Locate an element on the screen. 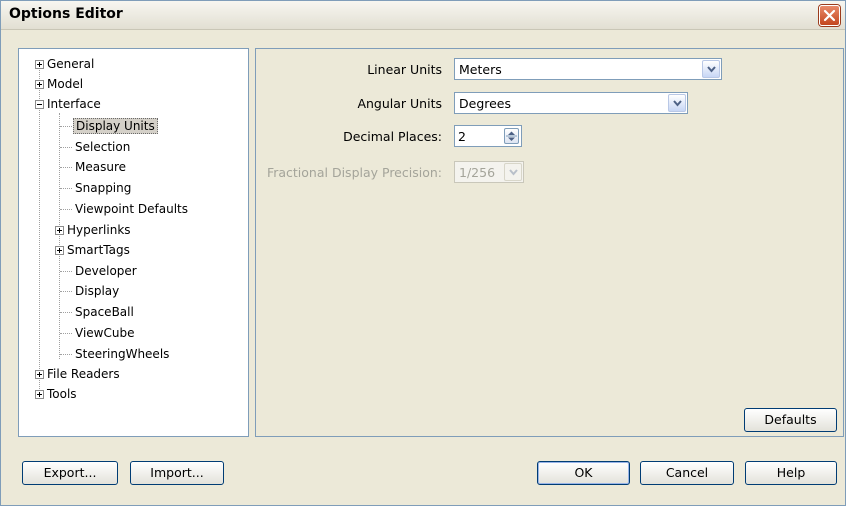 Image resolution: width=846 pixels, height=506 pixels. tree-item-label: Viewpoint Defaults is located at coordinates (131, 209).